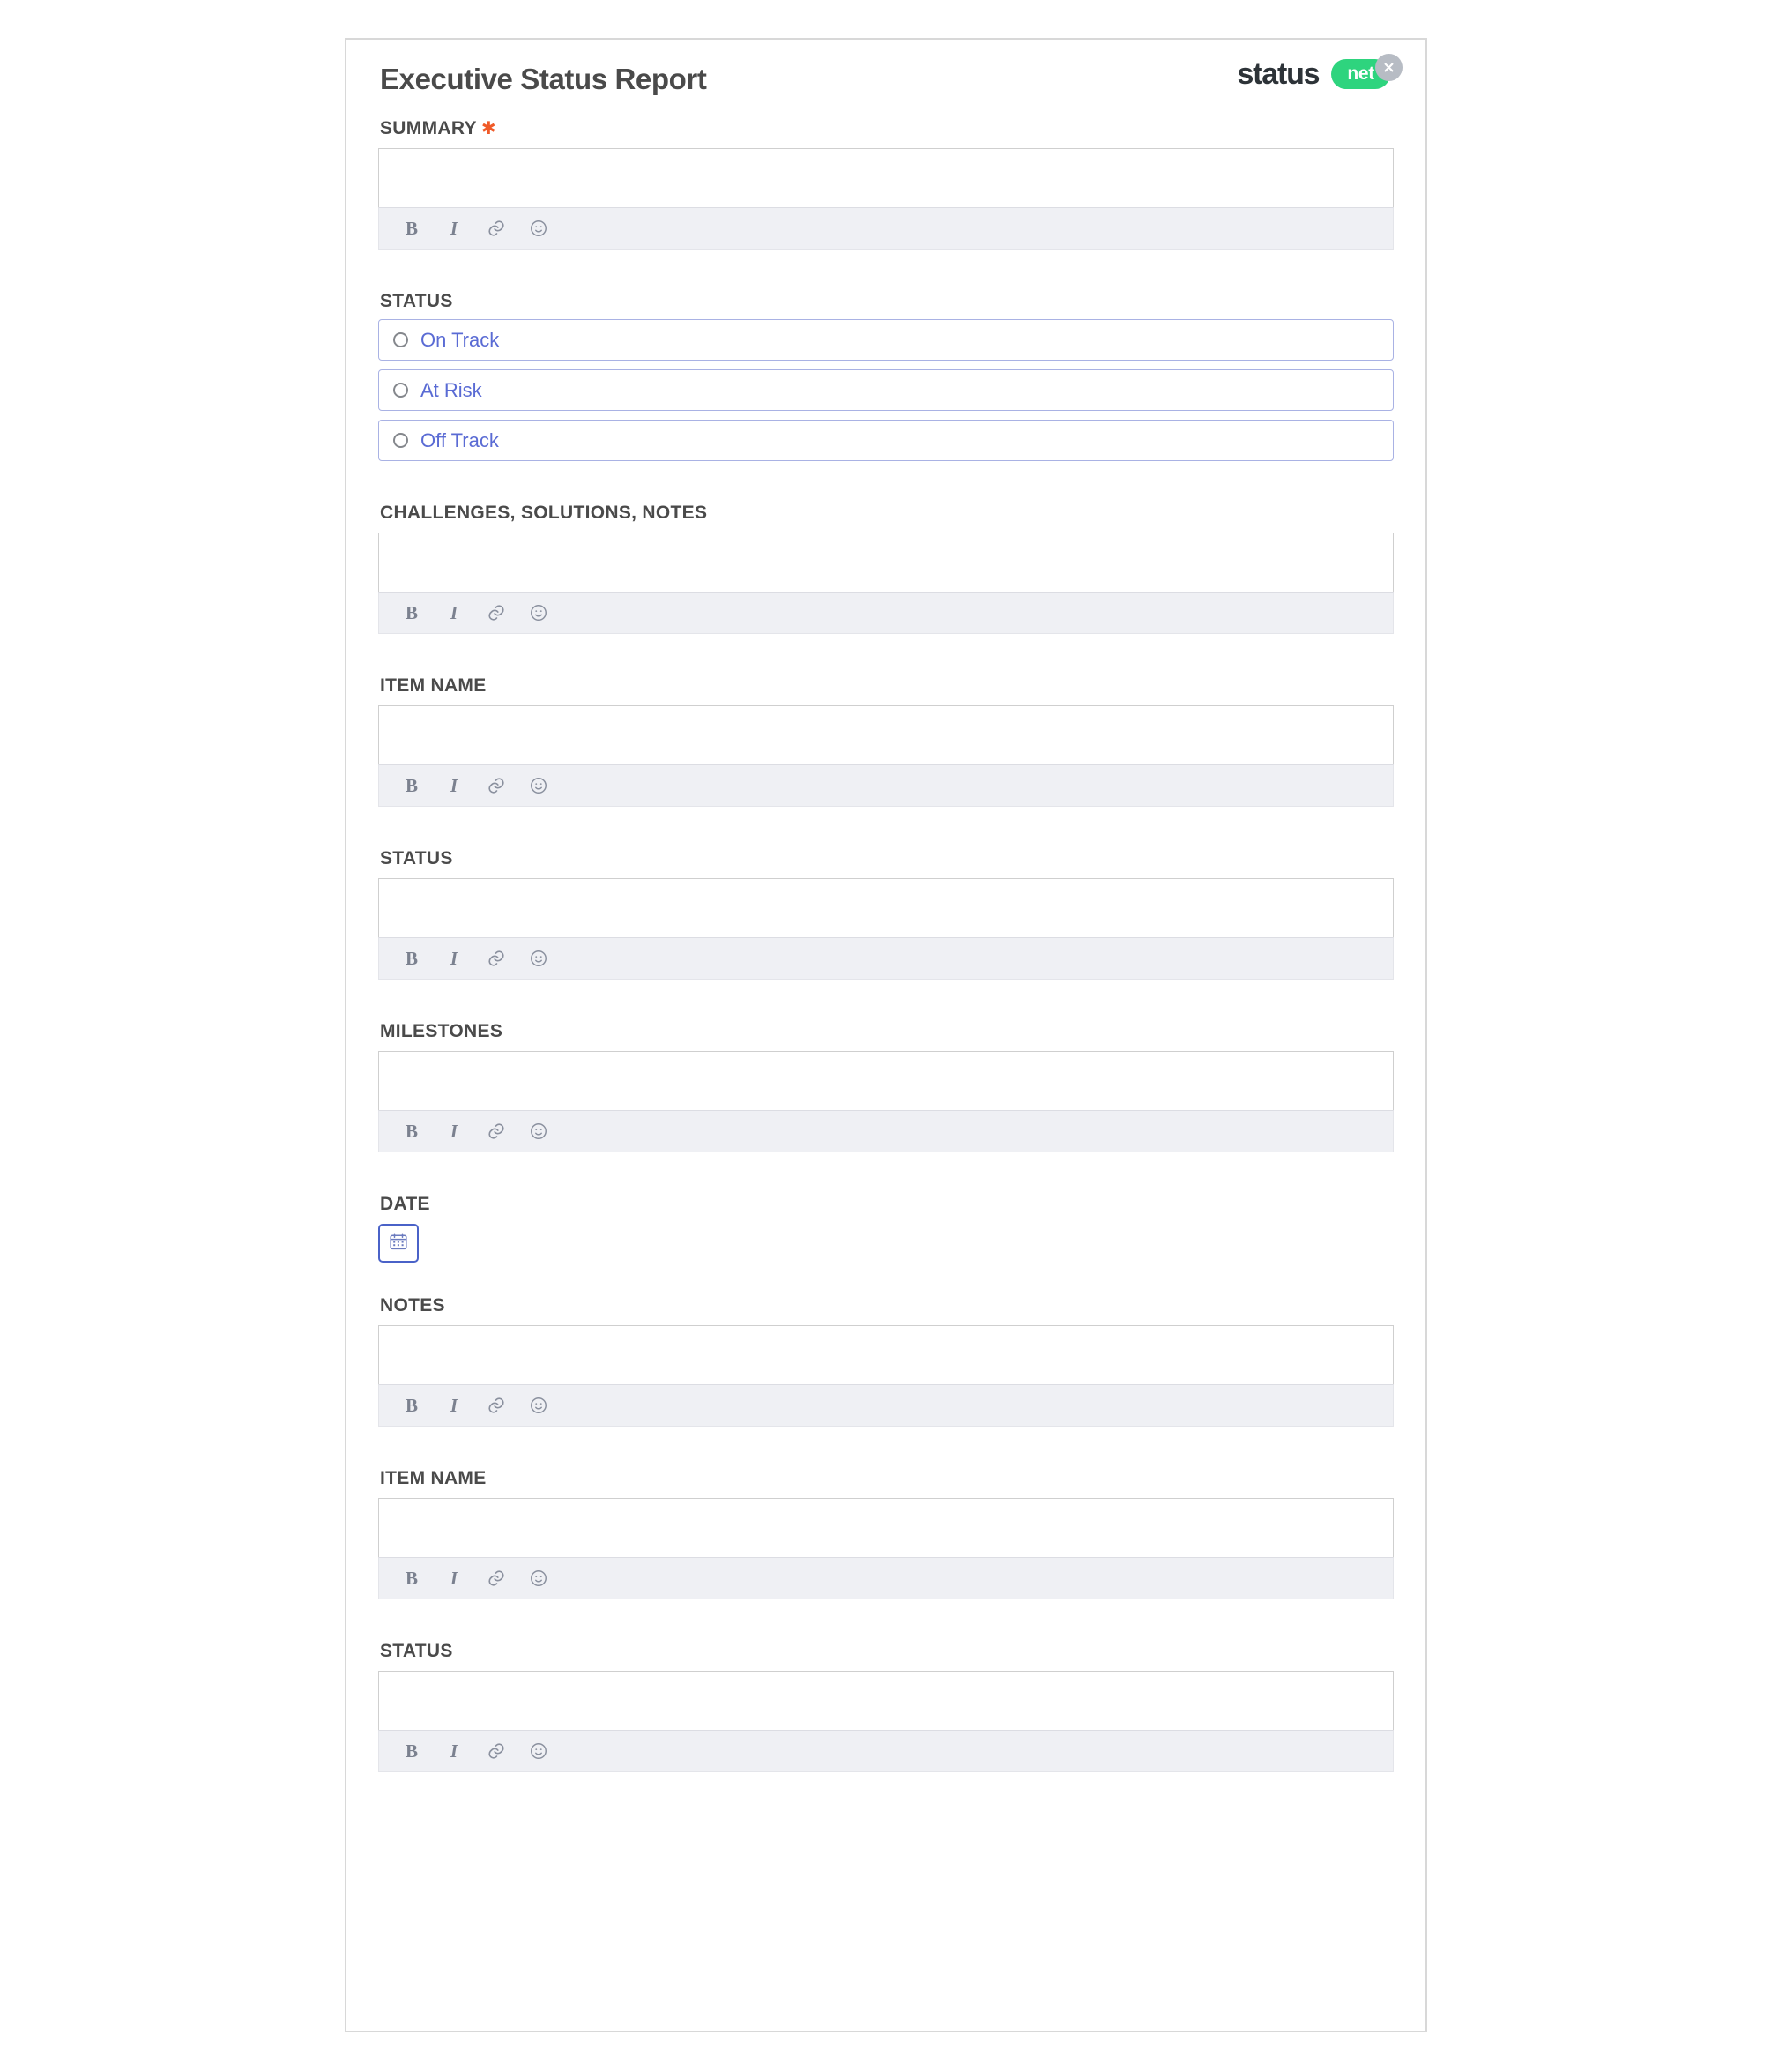 Image resolution: width=1771 pixels, height=2072 pixels. What do you see at coordinates (886, 440) in the screenshot?
I see `radio-option-off-track: Off Track` at bounding box center [886, 440].